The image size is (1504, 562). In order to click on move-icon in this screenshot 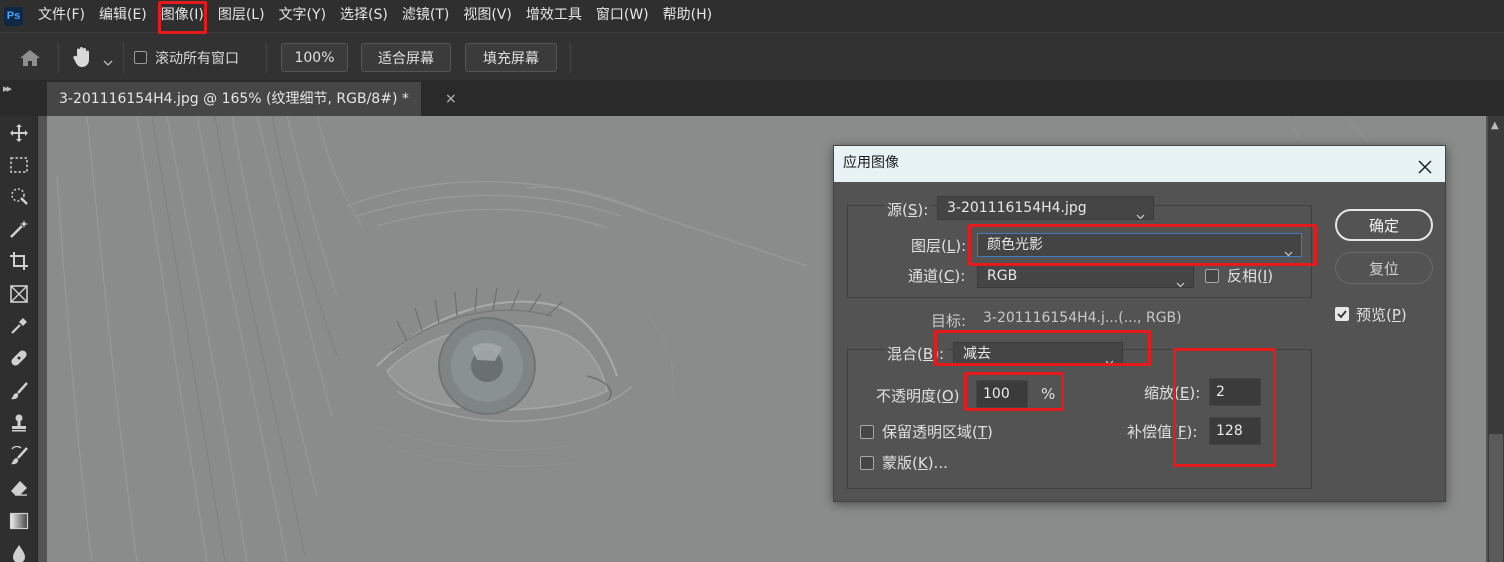, I will do `click(19, 133)`.